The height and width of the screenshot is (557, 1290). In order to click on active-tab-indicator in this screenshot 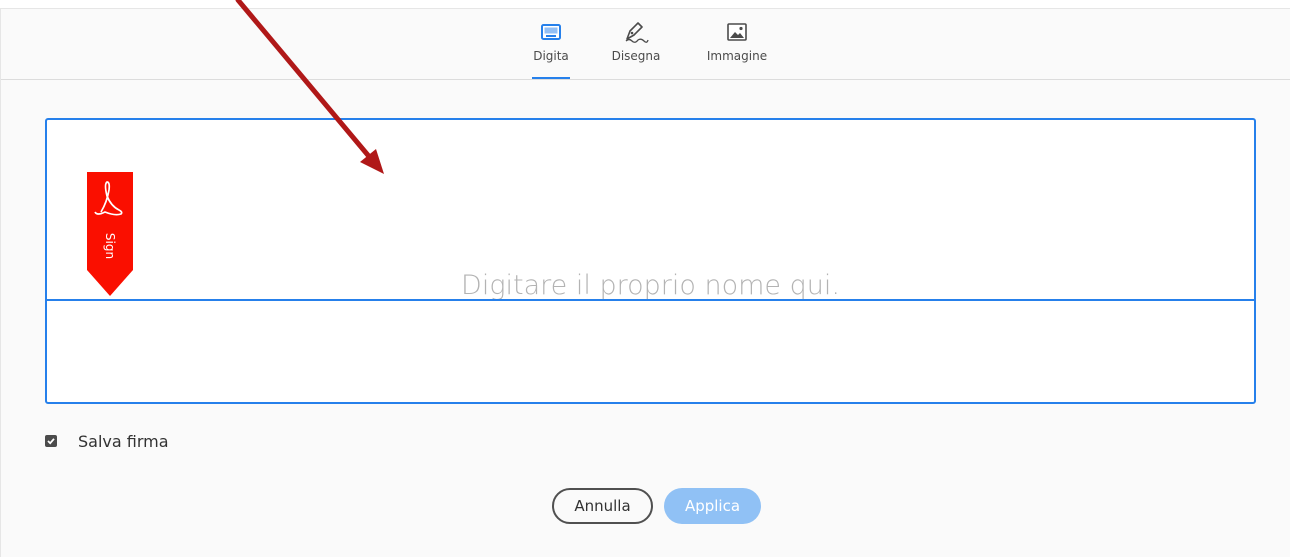, I will do `click(551, 78)`.